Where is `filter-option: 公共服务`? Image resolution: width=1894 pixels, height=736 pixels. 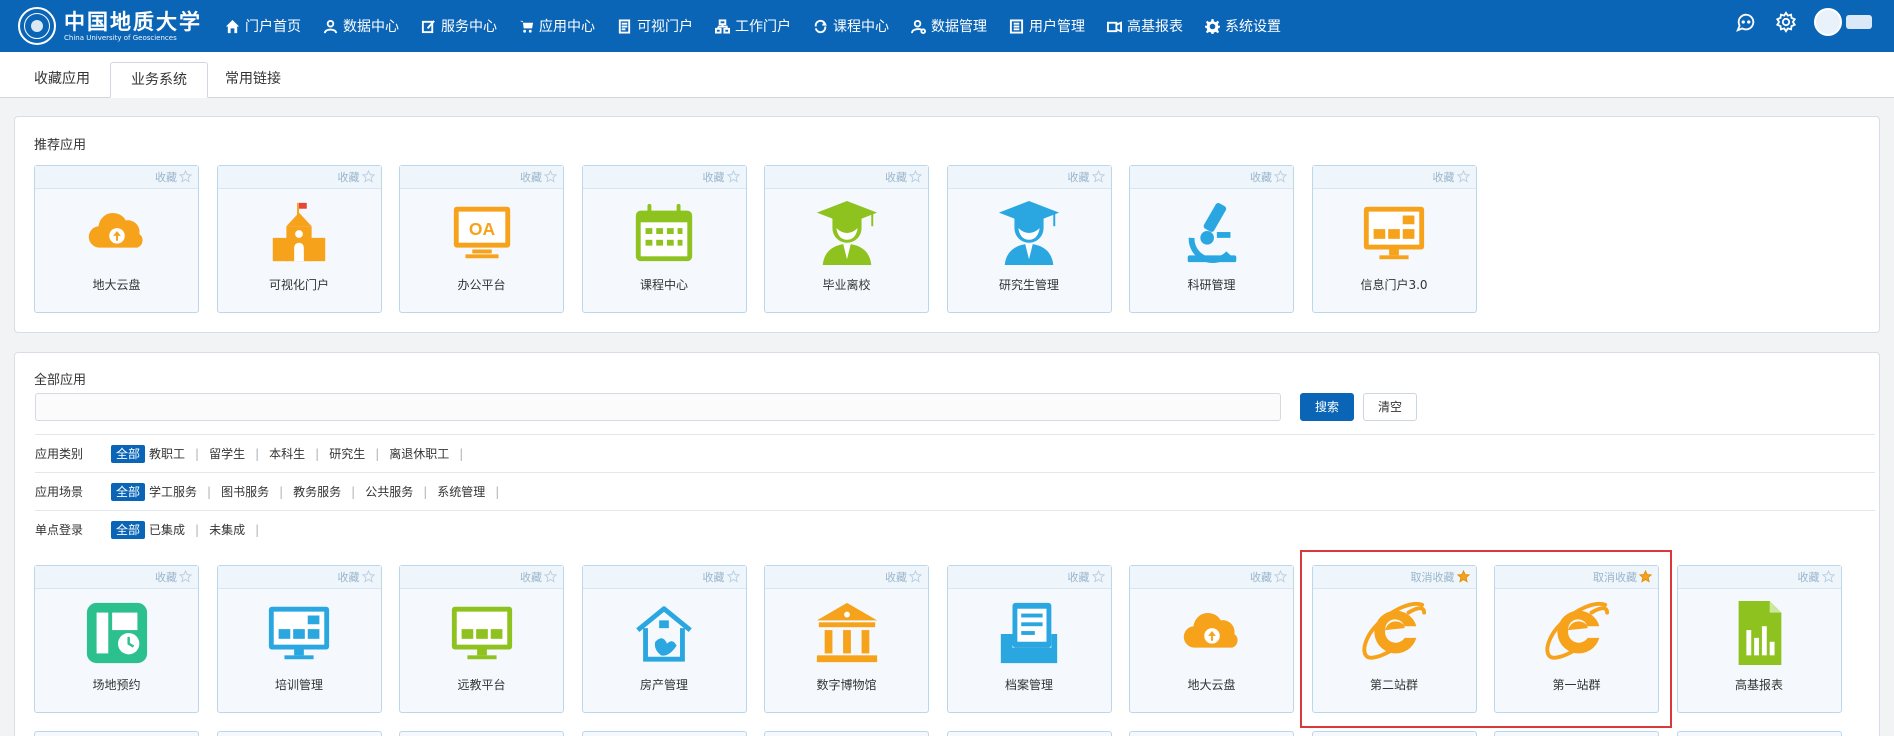 filter-option: 公共服务 is located at coordinates (389, 492).